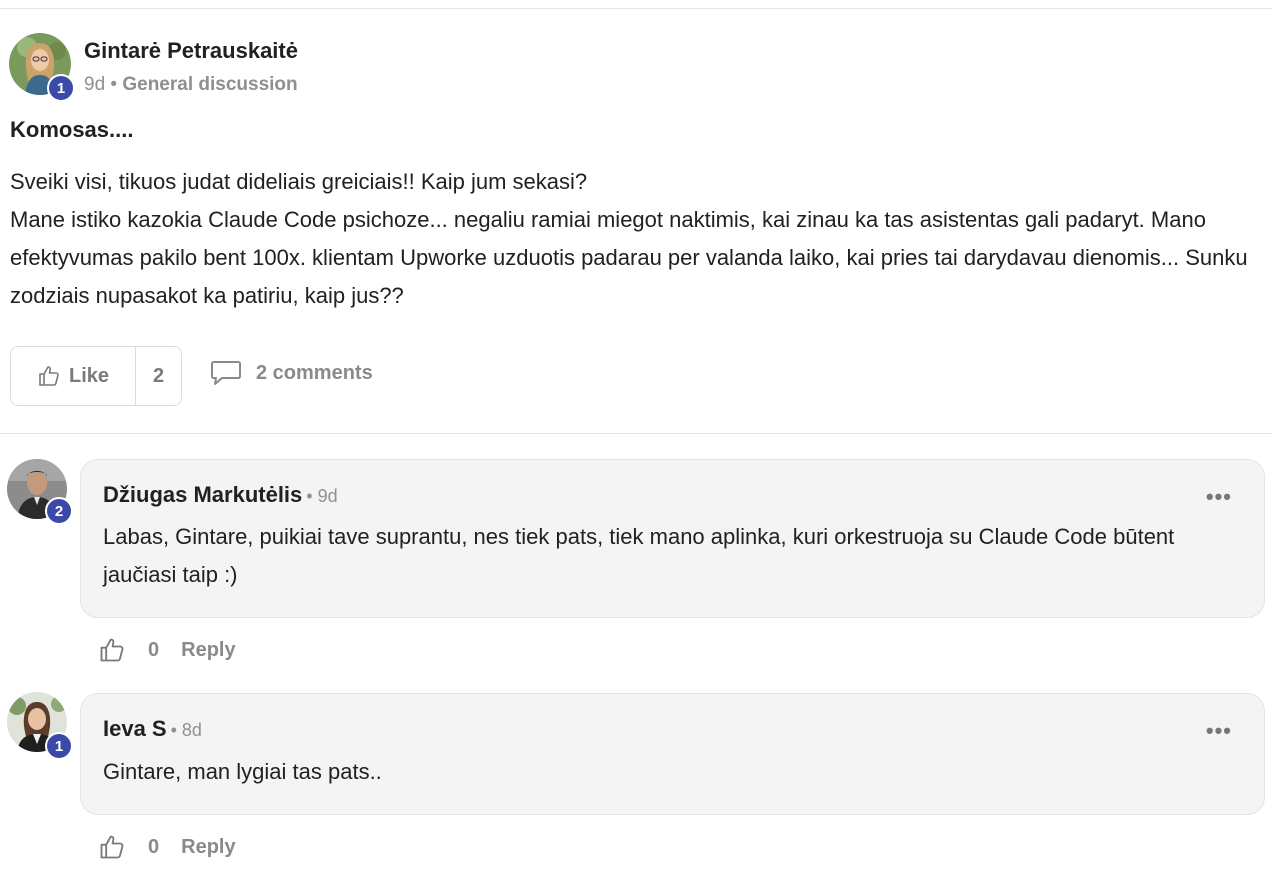 This screenshot has width=1272, height=884. Describe the element at coordinates (135, 728) in the screenshot. I see `comment-author-name: Ieva S` at that location.